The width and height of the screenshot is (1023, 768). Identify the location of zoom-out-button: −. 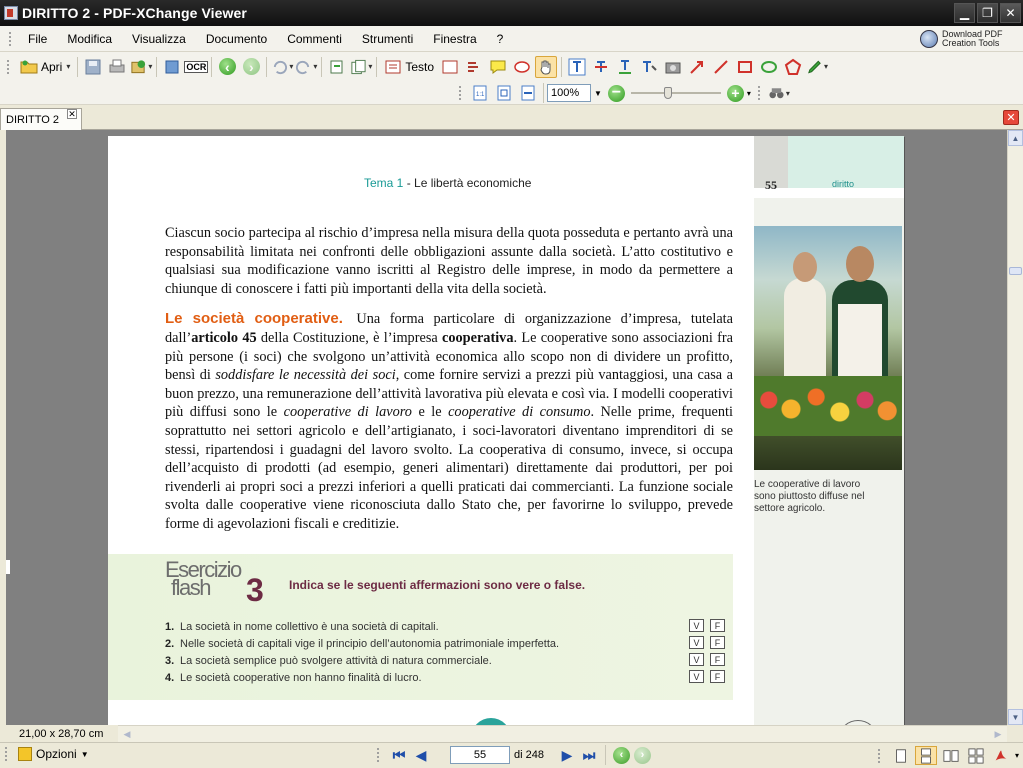
(616, 93).